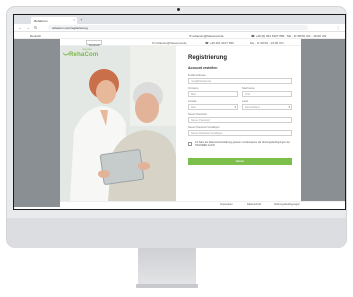 The width and height of the screenshot is (353, 297). I want to click on address-bar: rehacom.com/registrierung, so click(178, 27).